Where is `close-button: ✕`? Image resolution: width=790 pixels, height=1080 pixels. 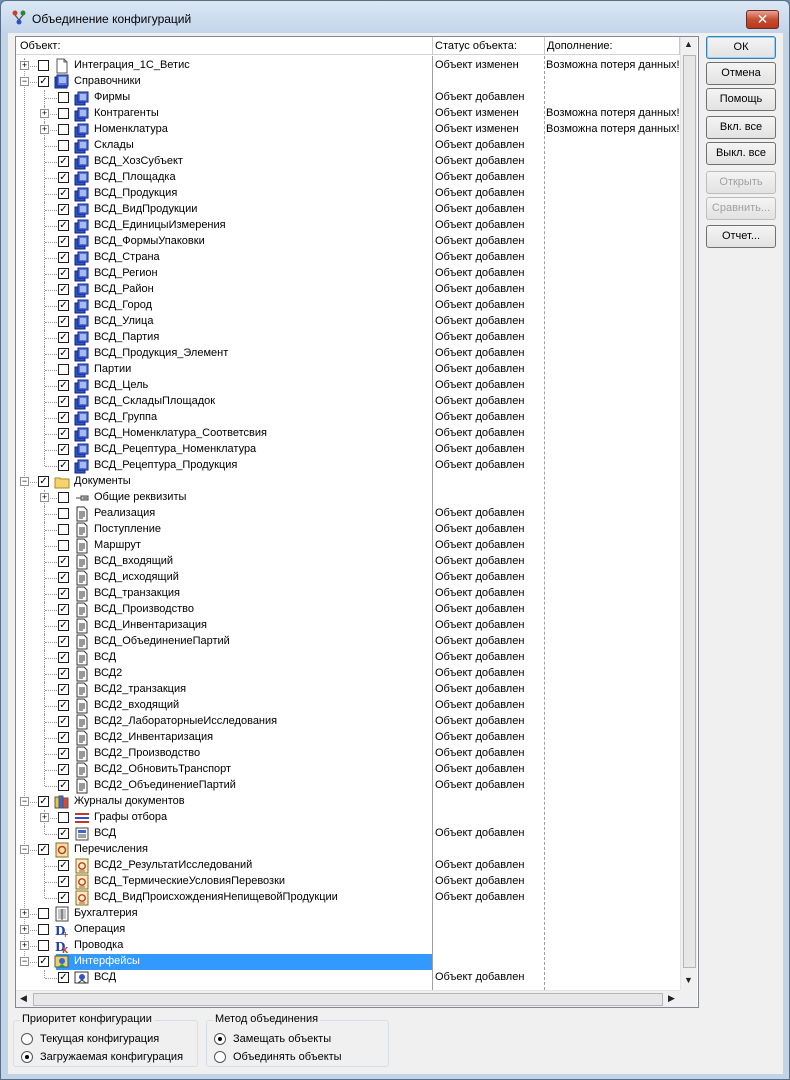 close-button: ✕ is located at coordinates (762, 19).